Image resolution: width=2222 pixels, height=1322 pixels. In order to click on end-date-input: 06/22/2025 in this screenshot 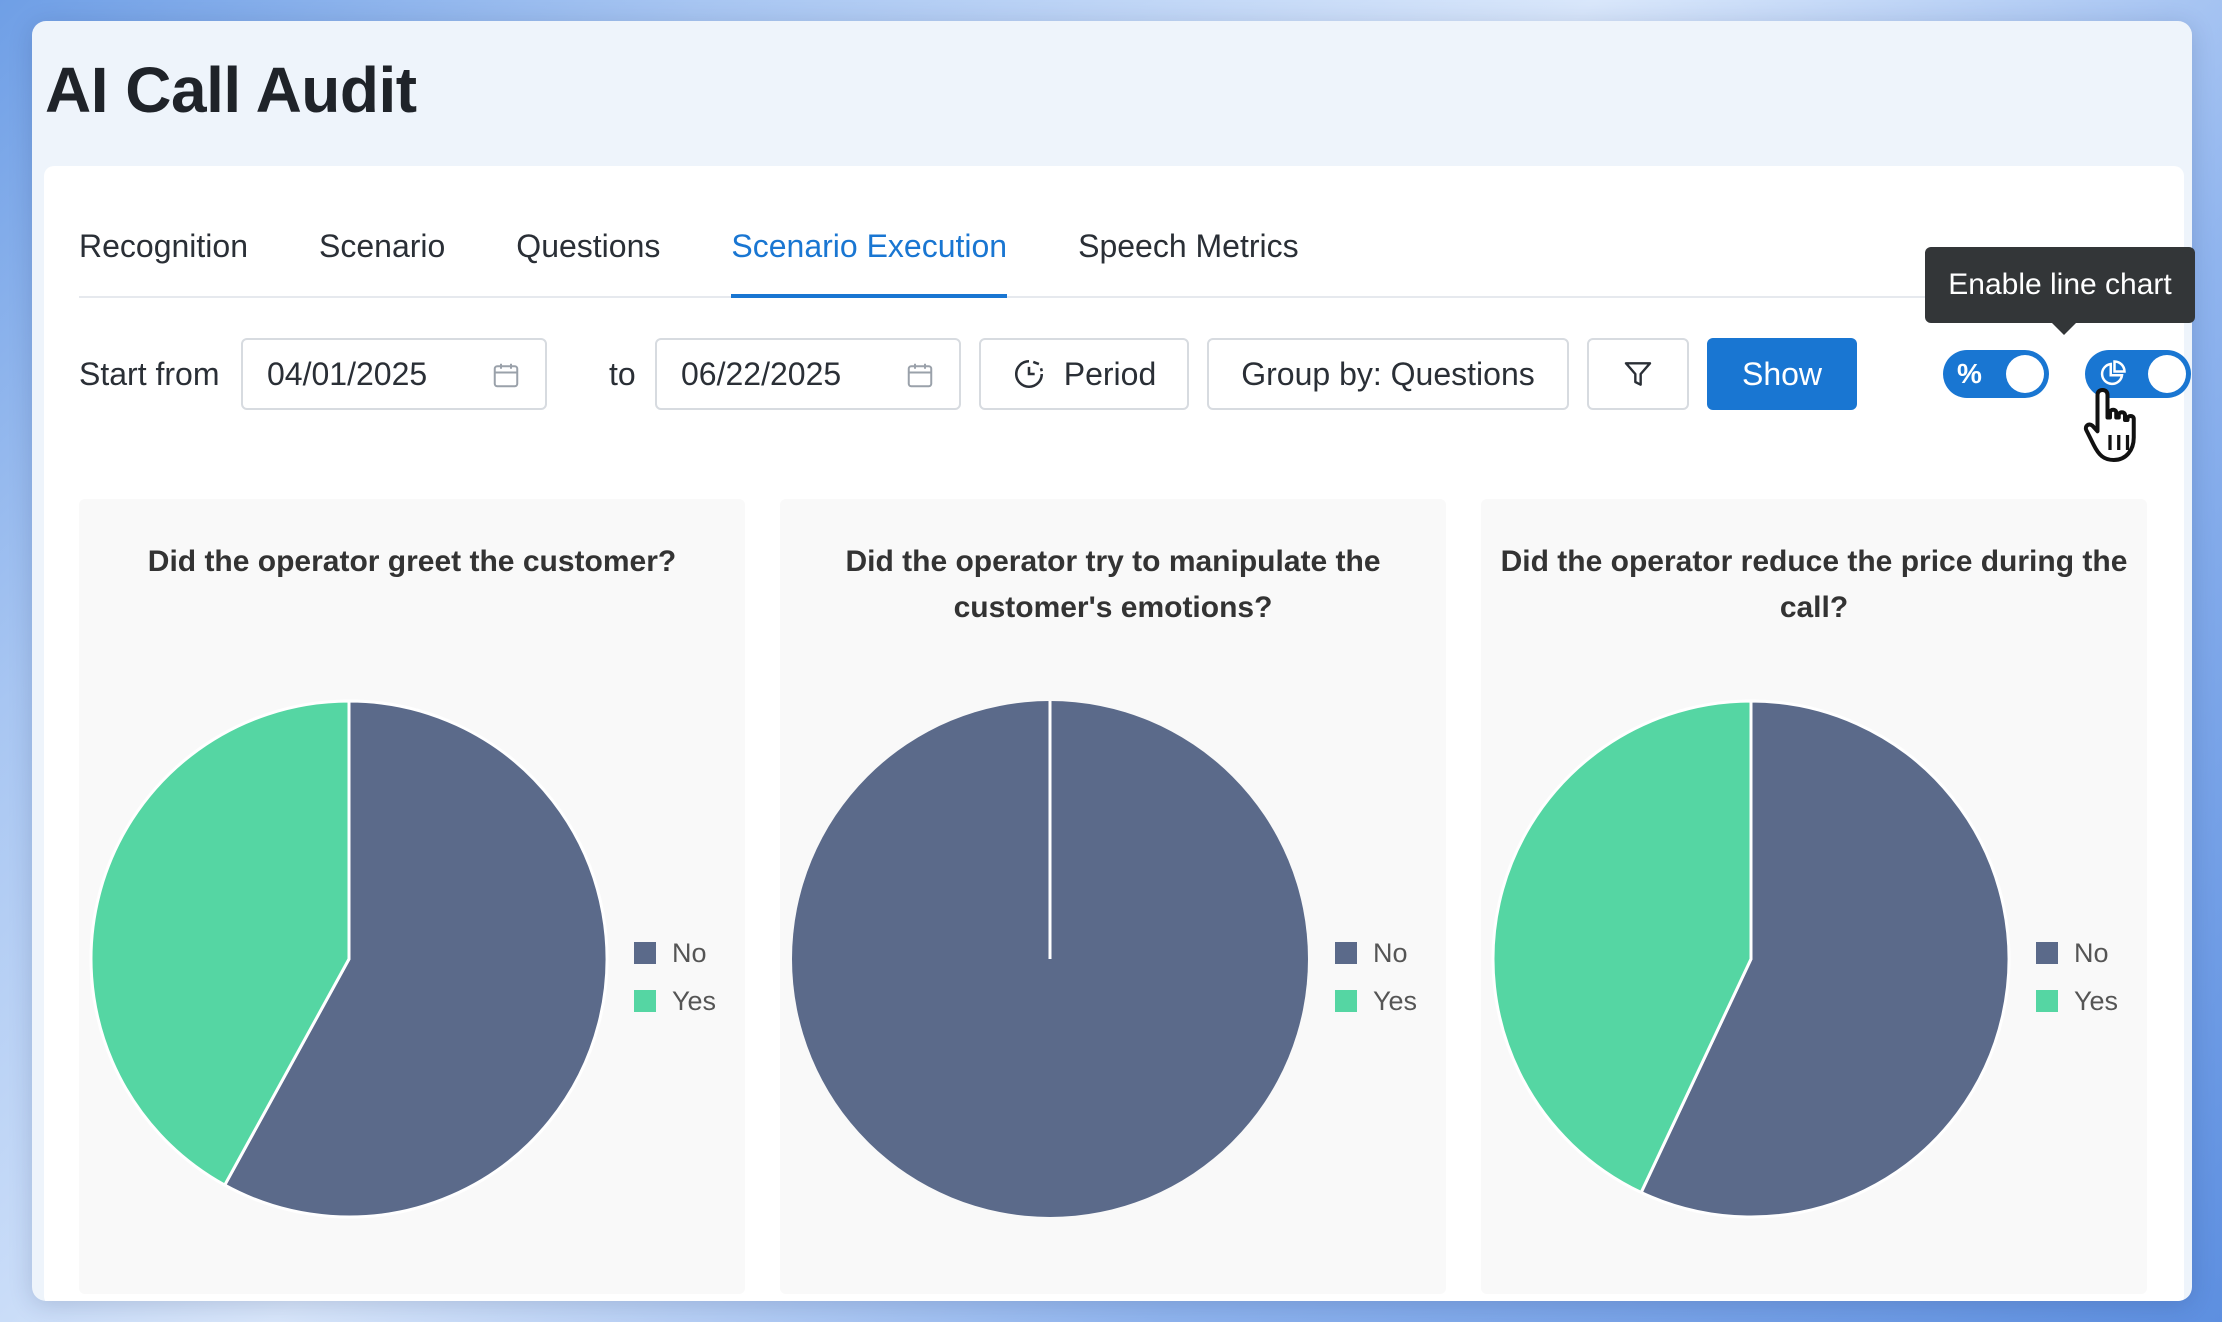, I will do `click(808, 374)`.